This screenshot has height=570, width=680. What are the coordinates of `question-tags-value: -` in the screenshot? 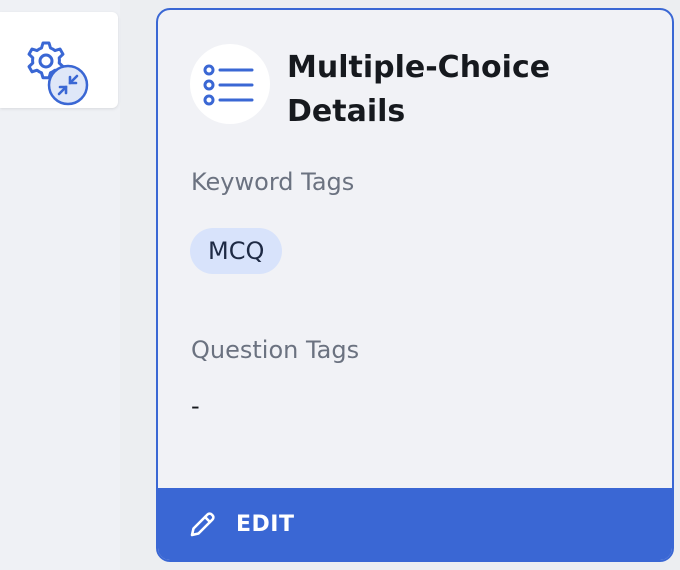 It's located at (195, 406).